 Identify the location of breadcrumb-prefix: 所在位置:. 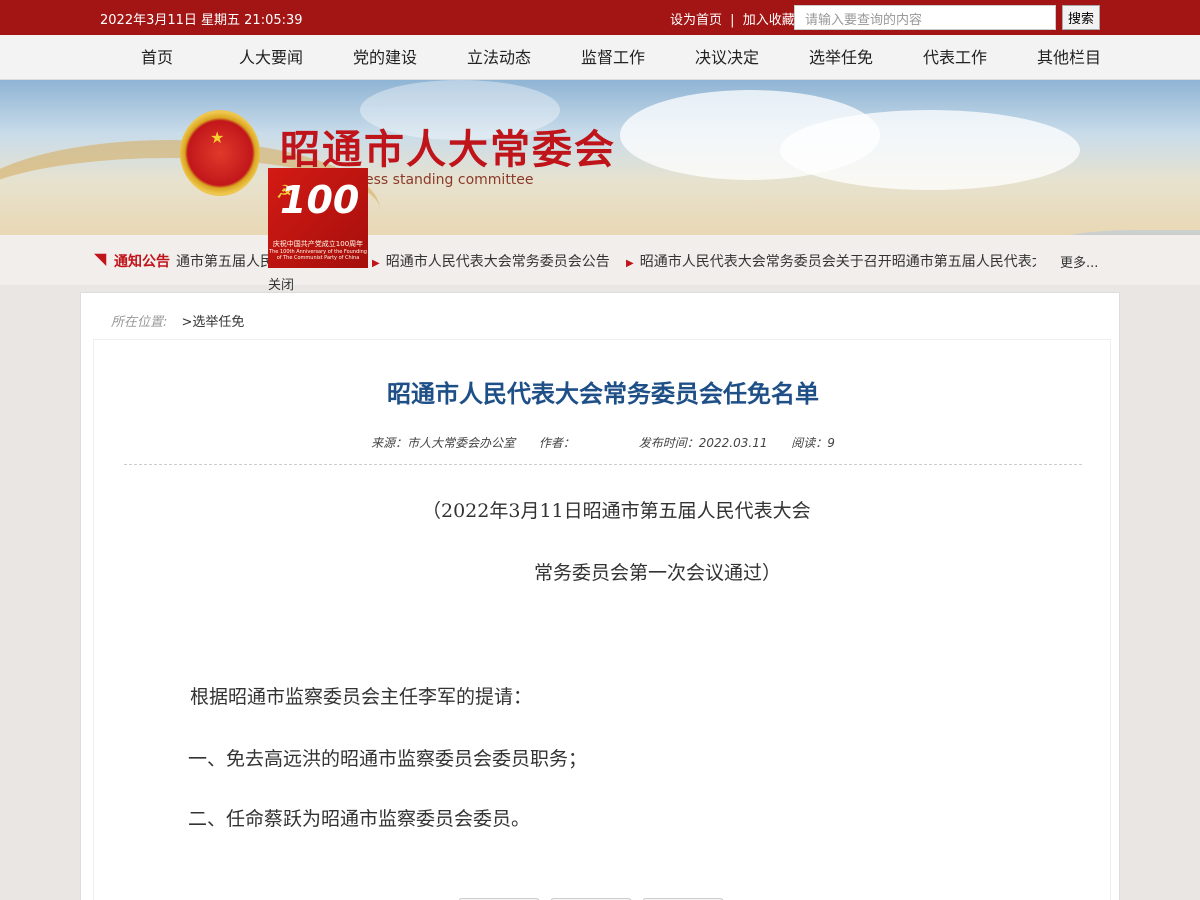
(139, 322).